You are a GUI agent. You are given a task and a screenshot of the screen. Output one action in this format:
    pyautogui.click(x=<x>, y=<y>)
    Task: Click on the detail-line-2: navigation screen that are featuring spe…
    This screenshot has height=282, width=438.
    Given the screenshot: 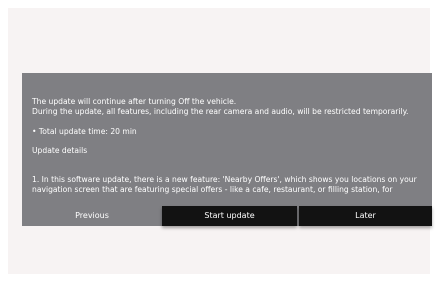 What is the action you would take?
    pyautogui.click(x=212, y=189)
    